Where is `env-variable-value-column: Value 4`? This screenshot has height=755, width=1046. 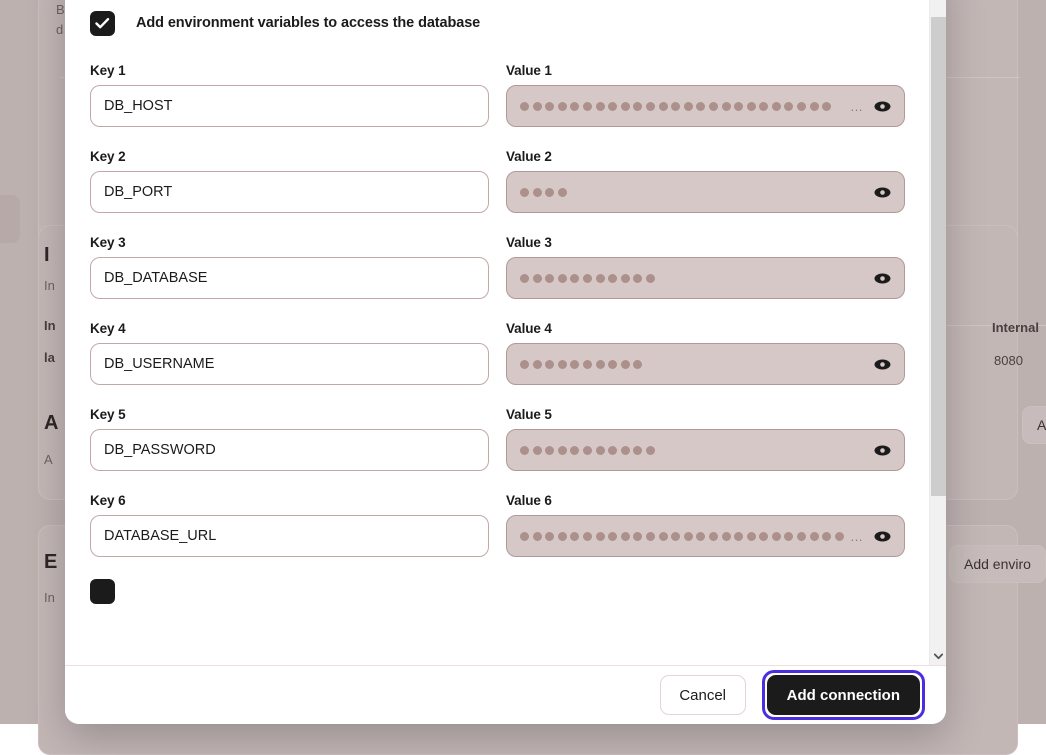
env-variable-value-column: Value 4 is located at coordinates (705, 353).